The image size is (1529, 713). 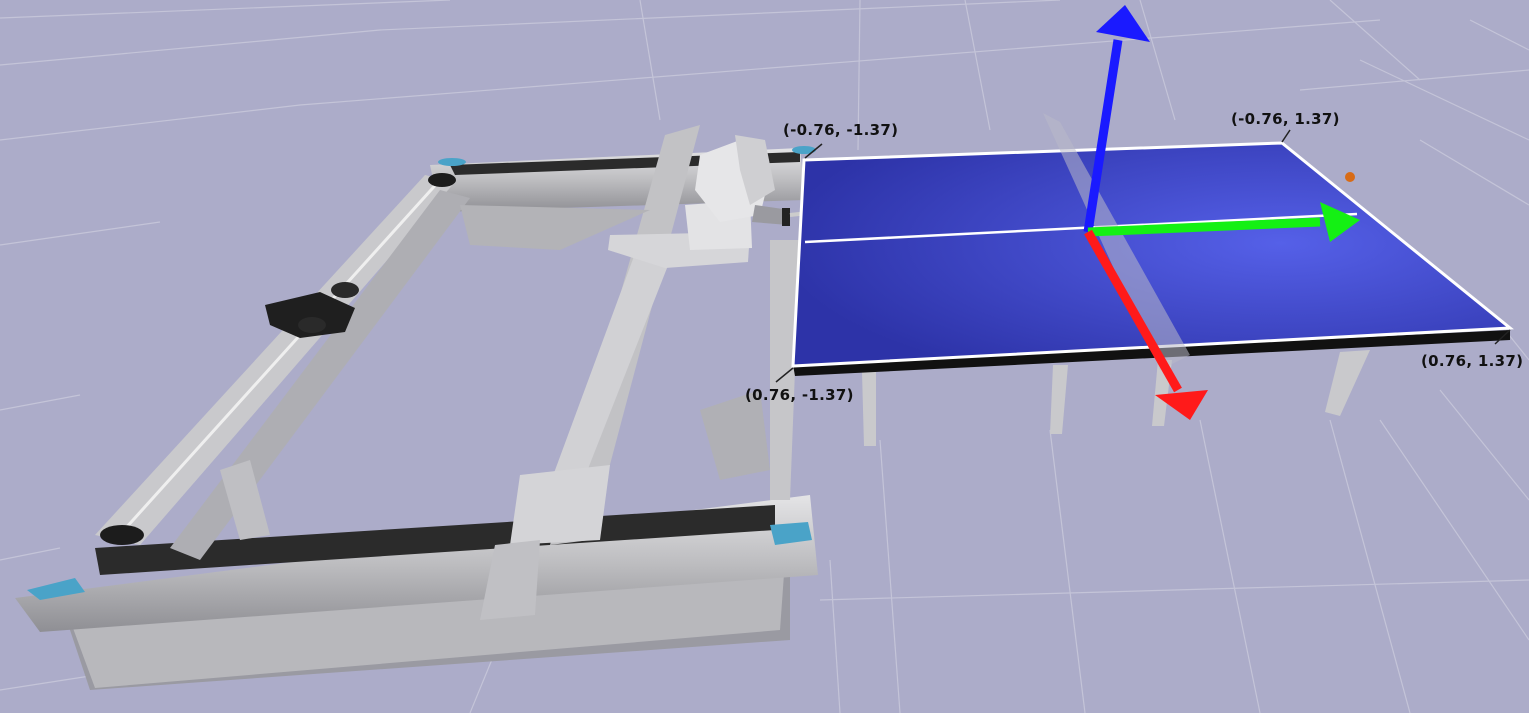 I want to click on pad-rear-left, so click(x=452, y=162).